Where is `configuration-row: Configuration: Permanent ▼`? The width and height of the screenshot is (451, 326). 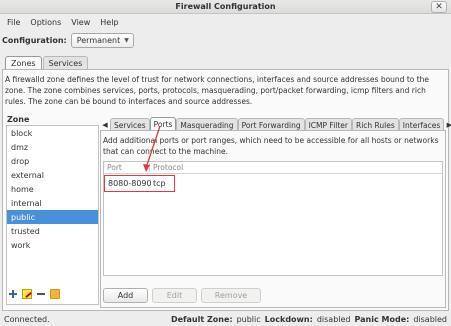
configuration-row: Configuration: Permanent ▼ is located at coordinates (68, 40).